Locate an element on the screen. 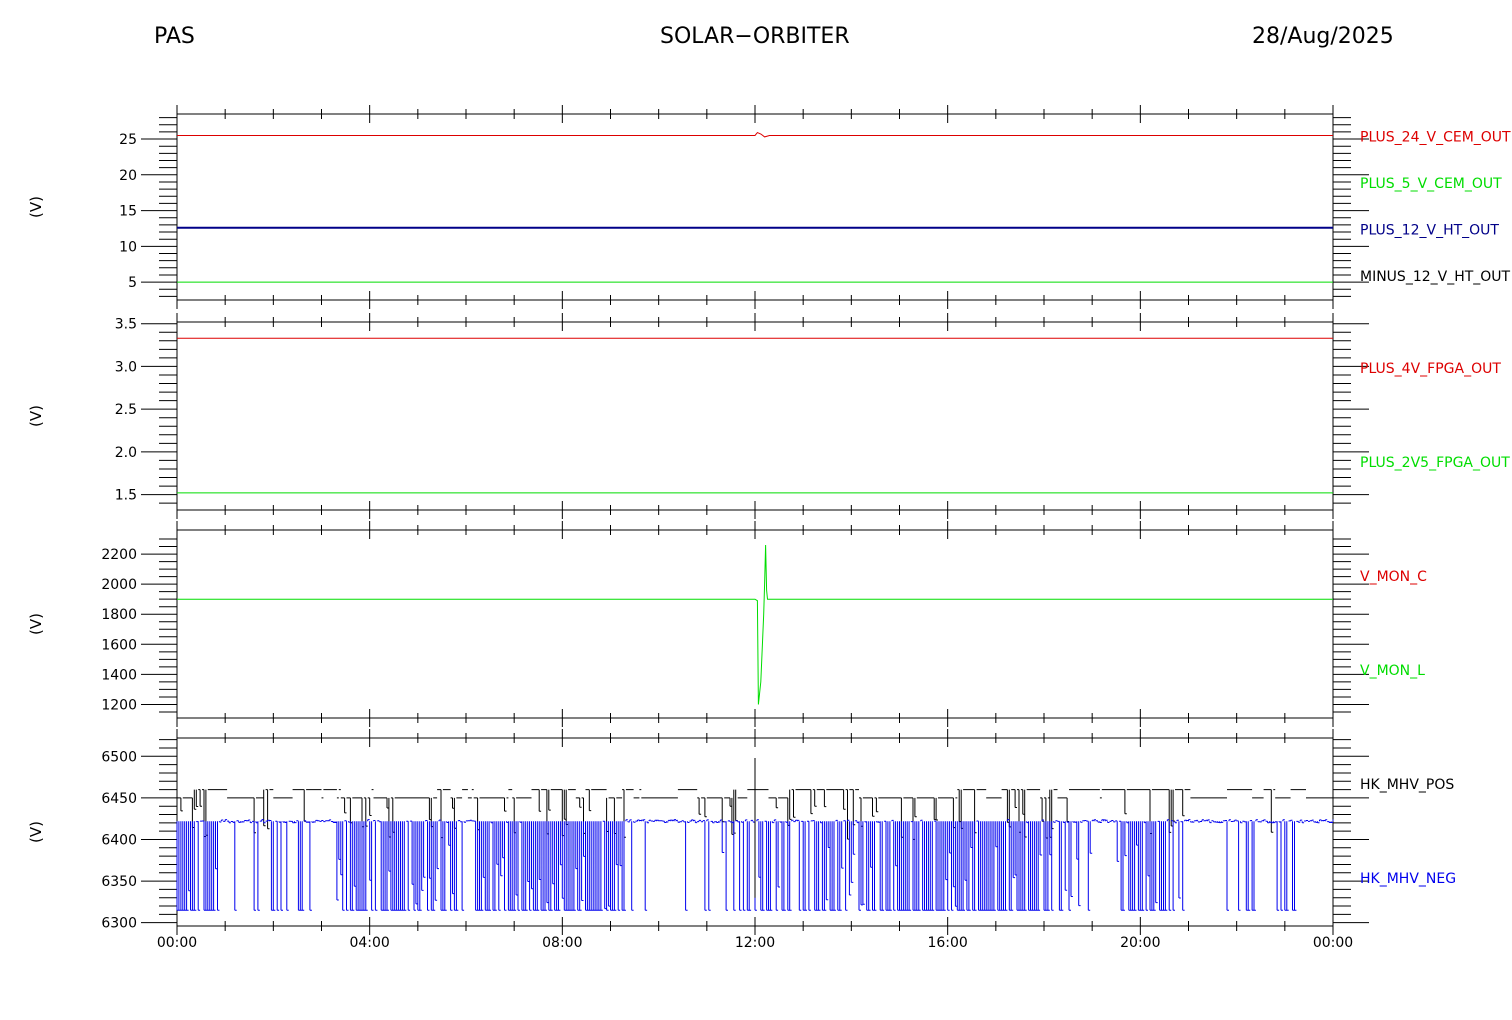  y-tick-label: 6300 is located at coordinates (119, 924).